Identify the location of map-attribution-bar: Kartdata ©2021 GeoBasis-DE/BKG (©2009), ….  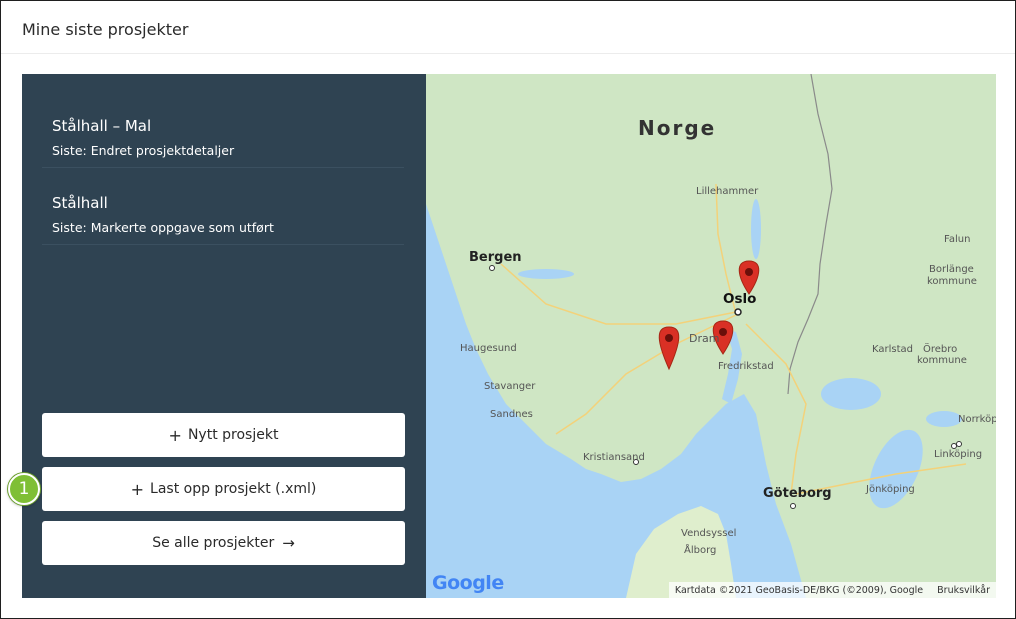
(832, 590).